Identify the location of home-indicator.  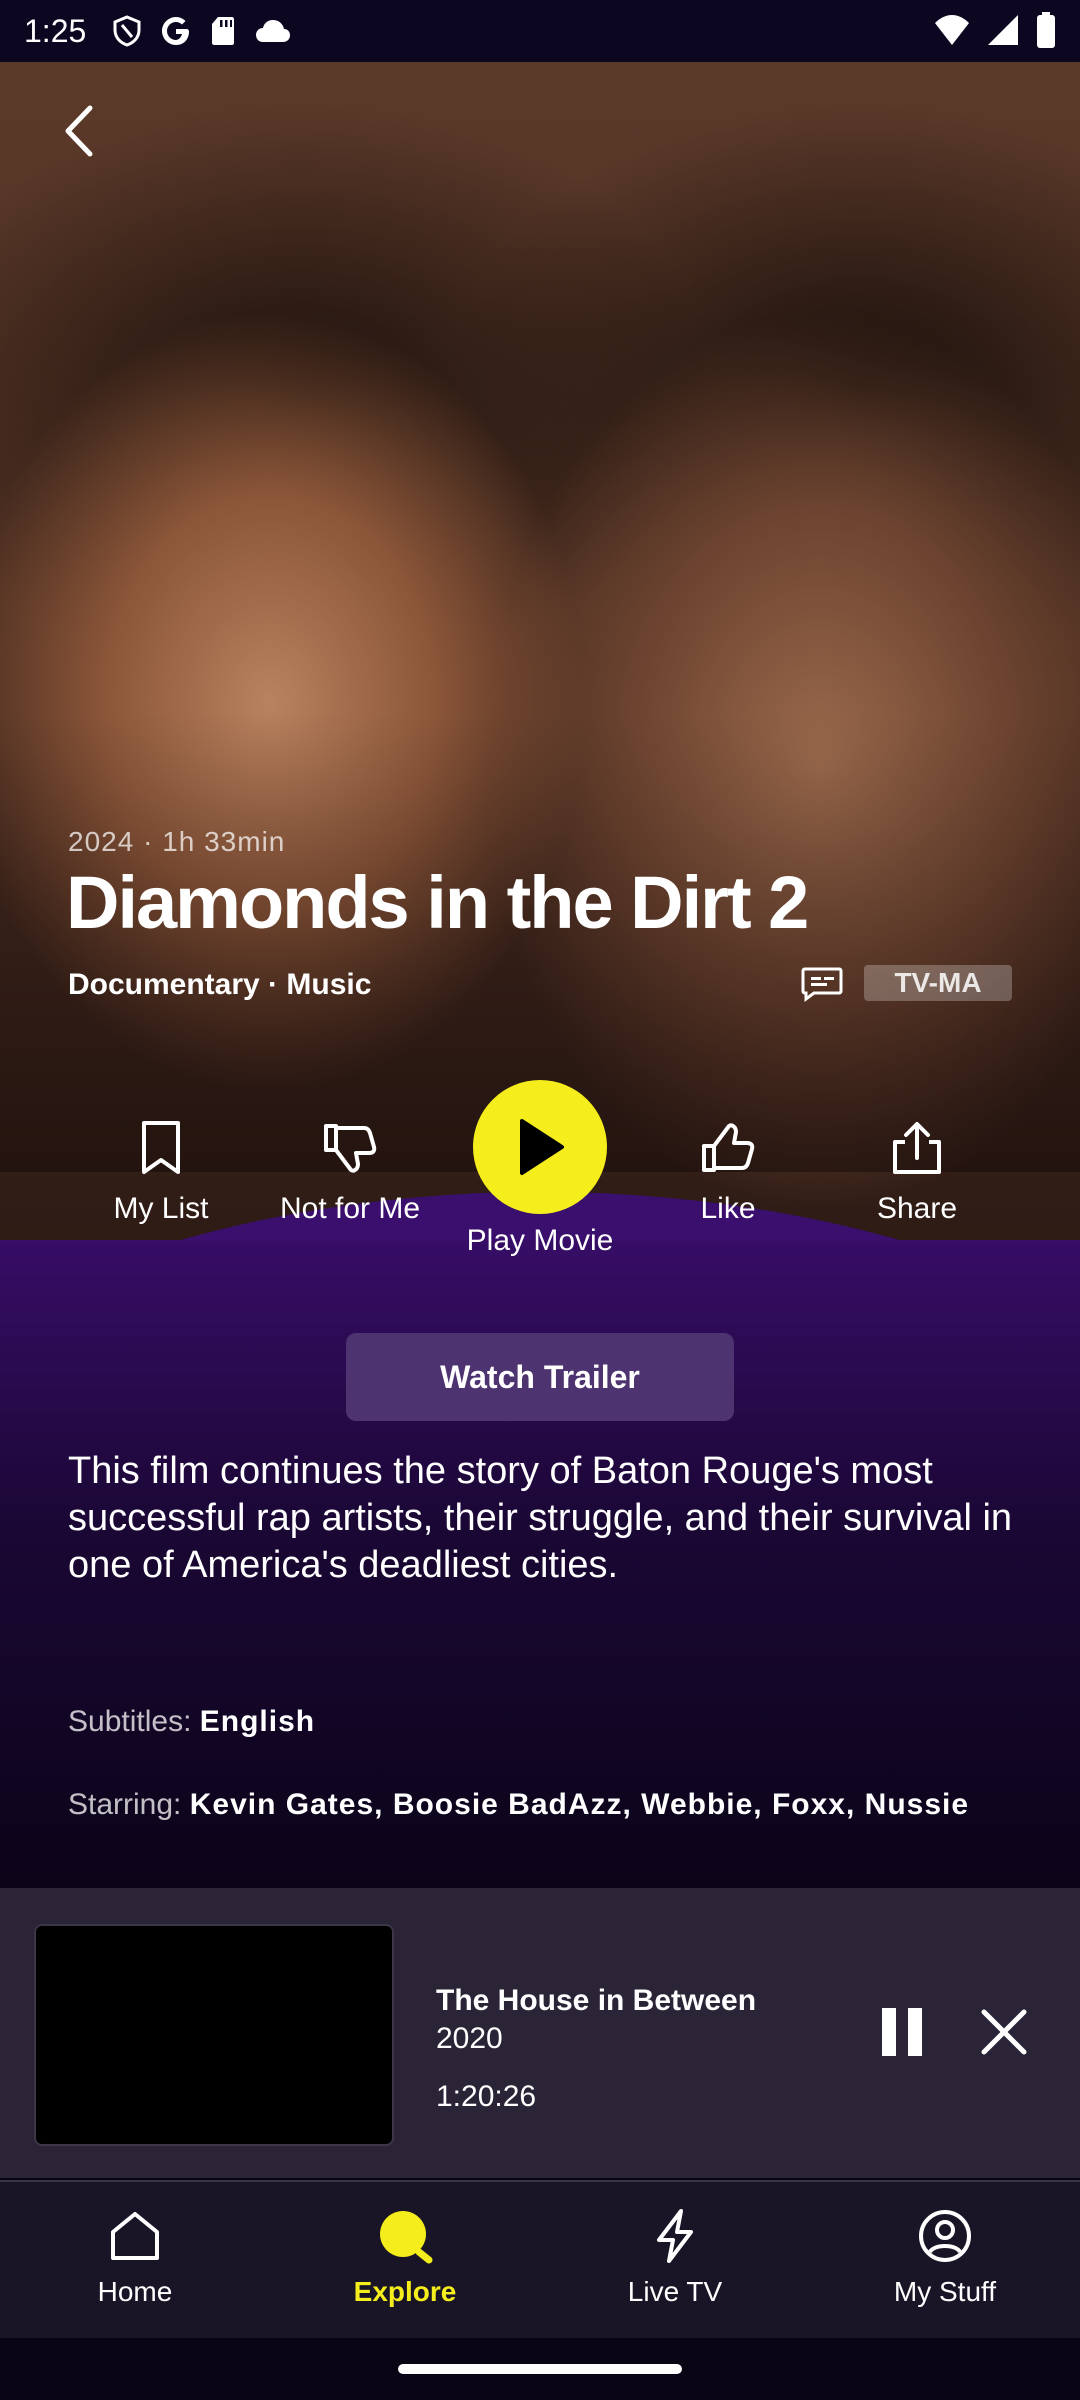
(540, 2369).